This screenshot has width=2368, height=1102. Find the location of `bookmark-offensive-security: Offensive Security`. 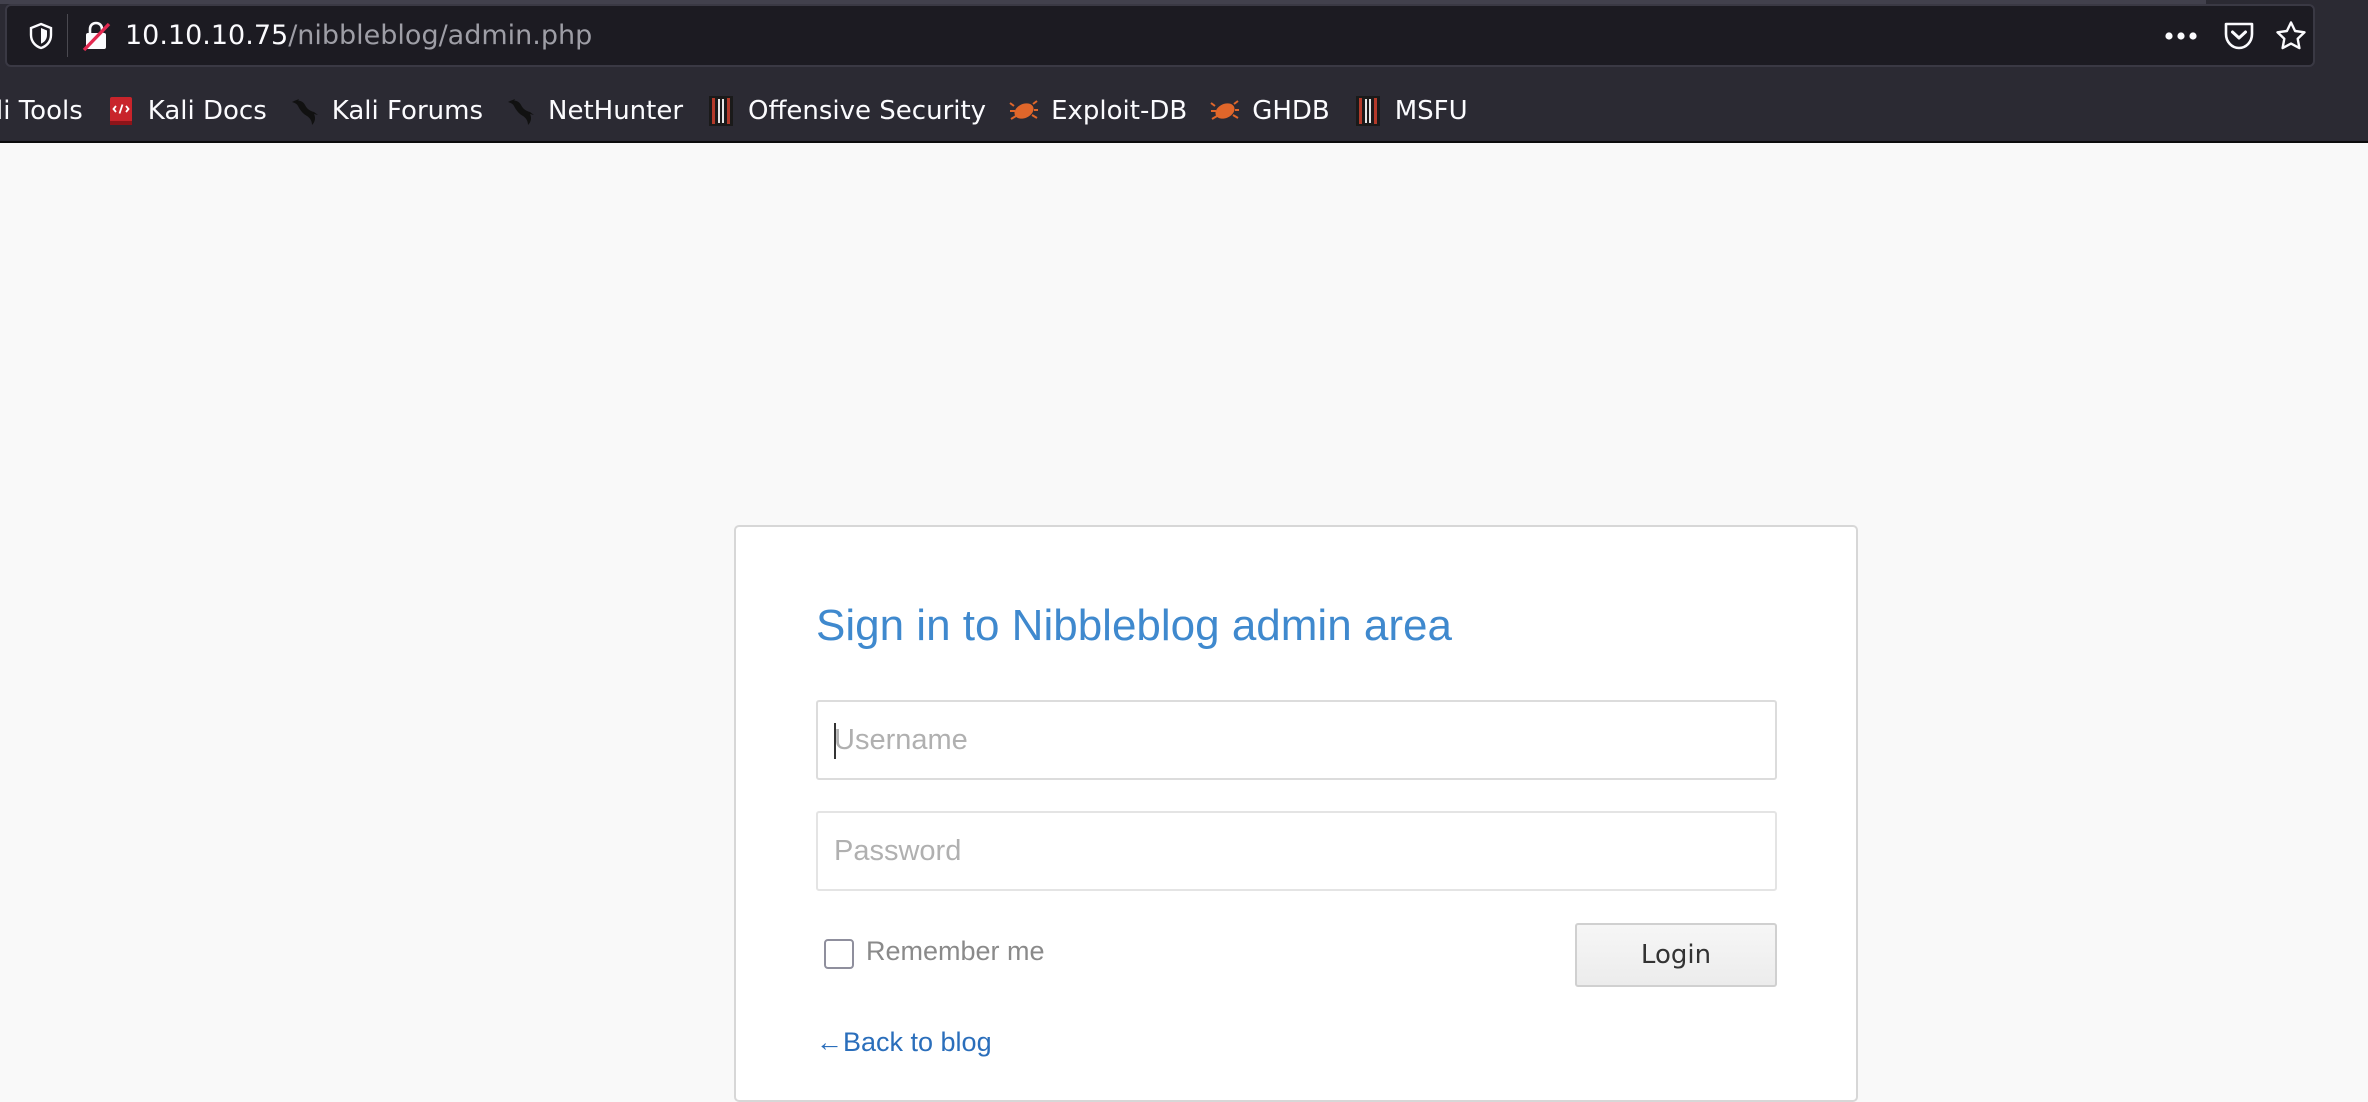

bookmark-offensive-security: Offensive Security is located at coordinates (846, 111).